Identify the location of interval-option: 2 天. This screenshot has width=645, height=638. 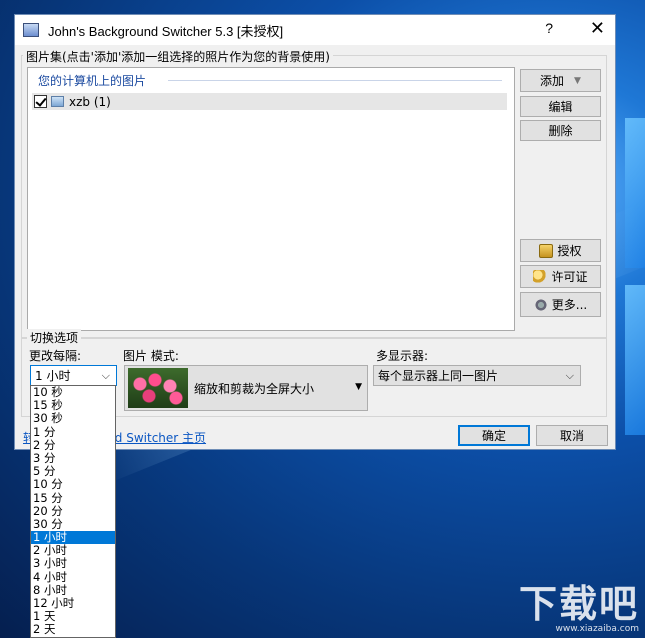
(73, 629).